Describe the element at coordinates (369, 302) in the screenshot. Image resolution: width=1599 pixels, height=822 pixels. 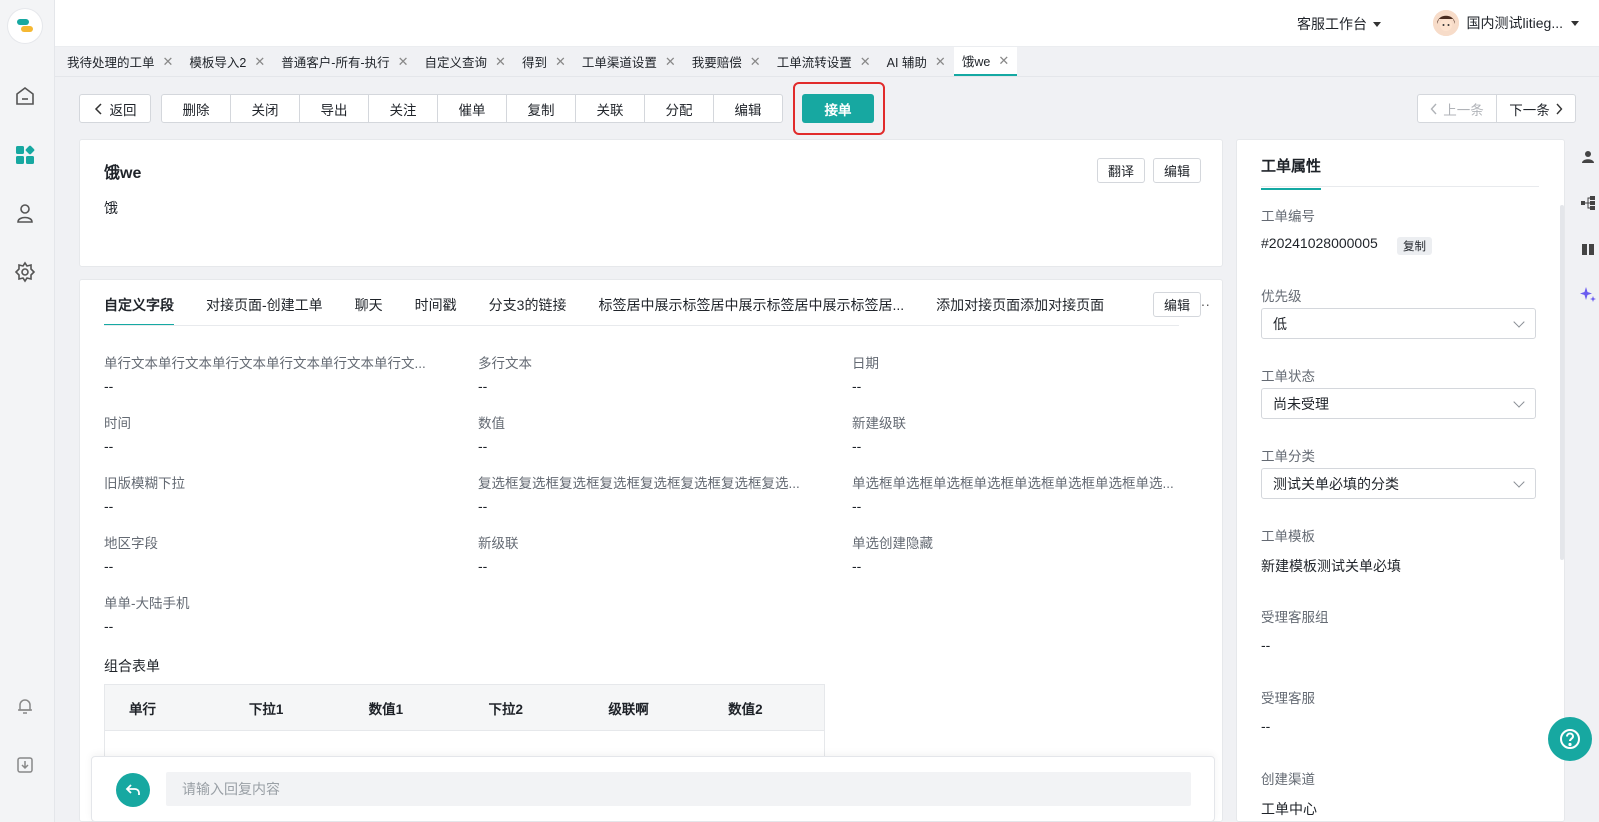
I see `tab-chat: 聊天` at that location.